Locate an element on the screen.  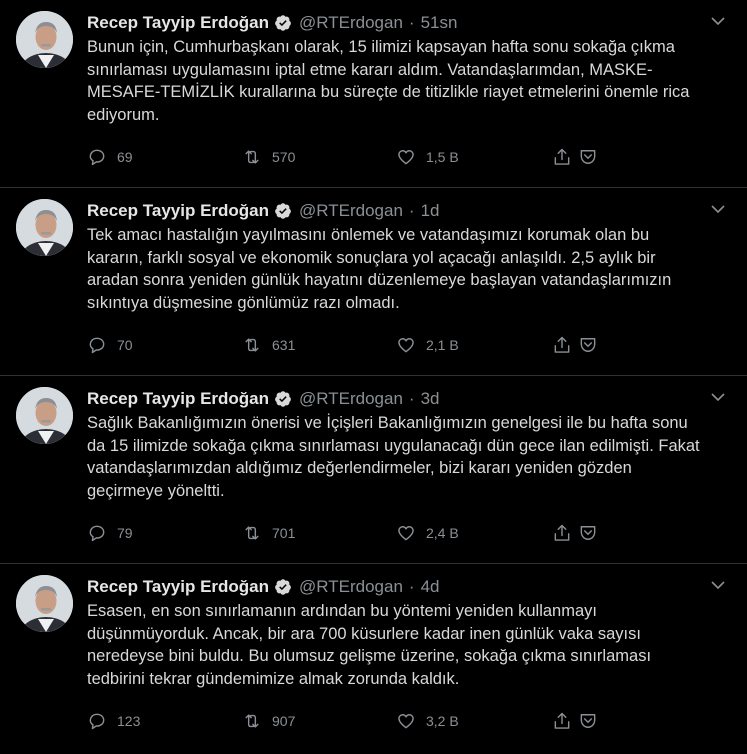
tweet-header: Recep Tayyip Erdoğan @RTErdogan · 51sn is located at coordinates (407, 23).